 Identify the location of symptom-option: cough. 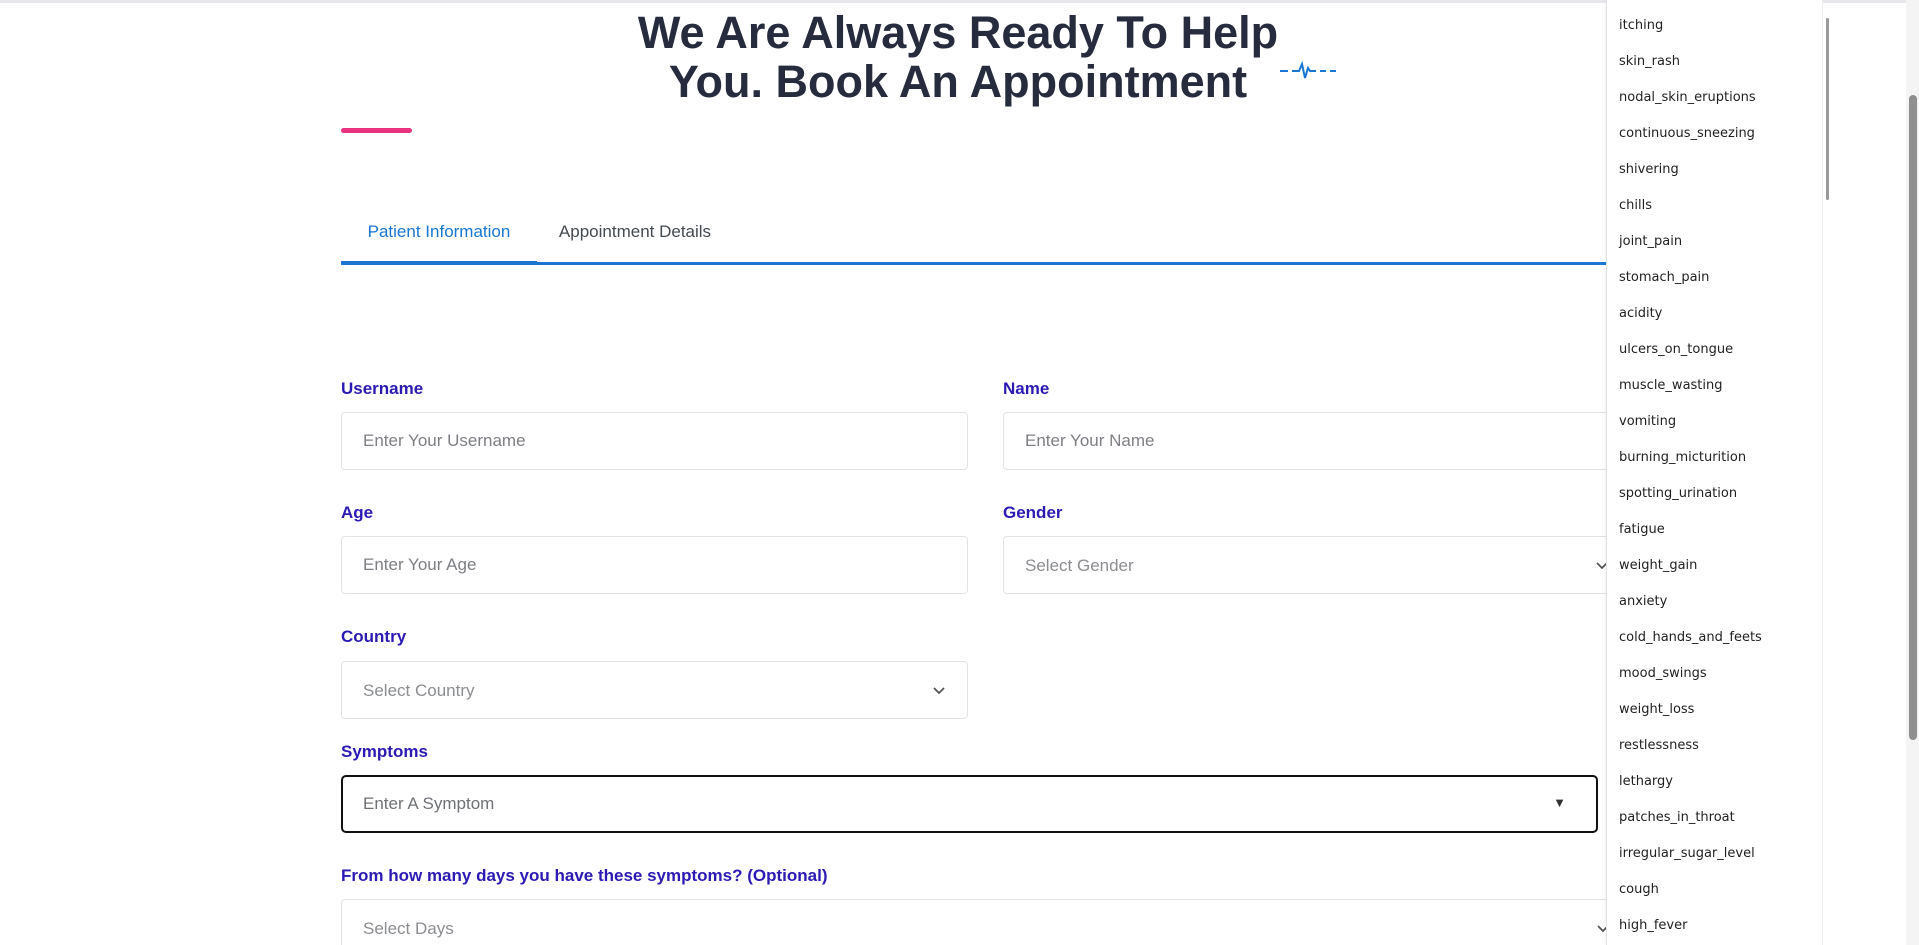
(1714, 897).